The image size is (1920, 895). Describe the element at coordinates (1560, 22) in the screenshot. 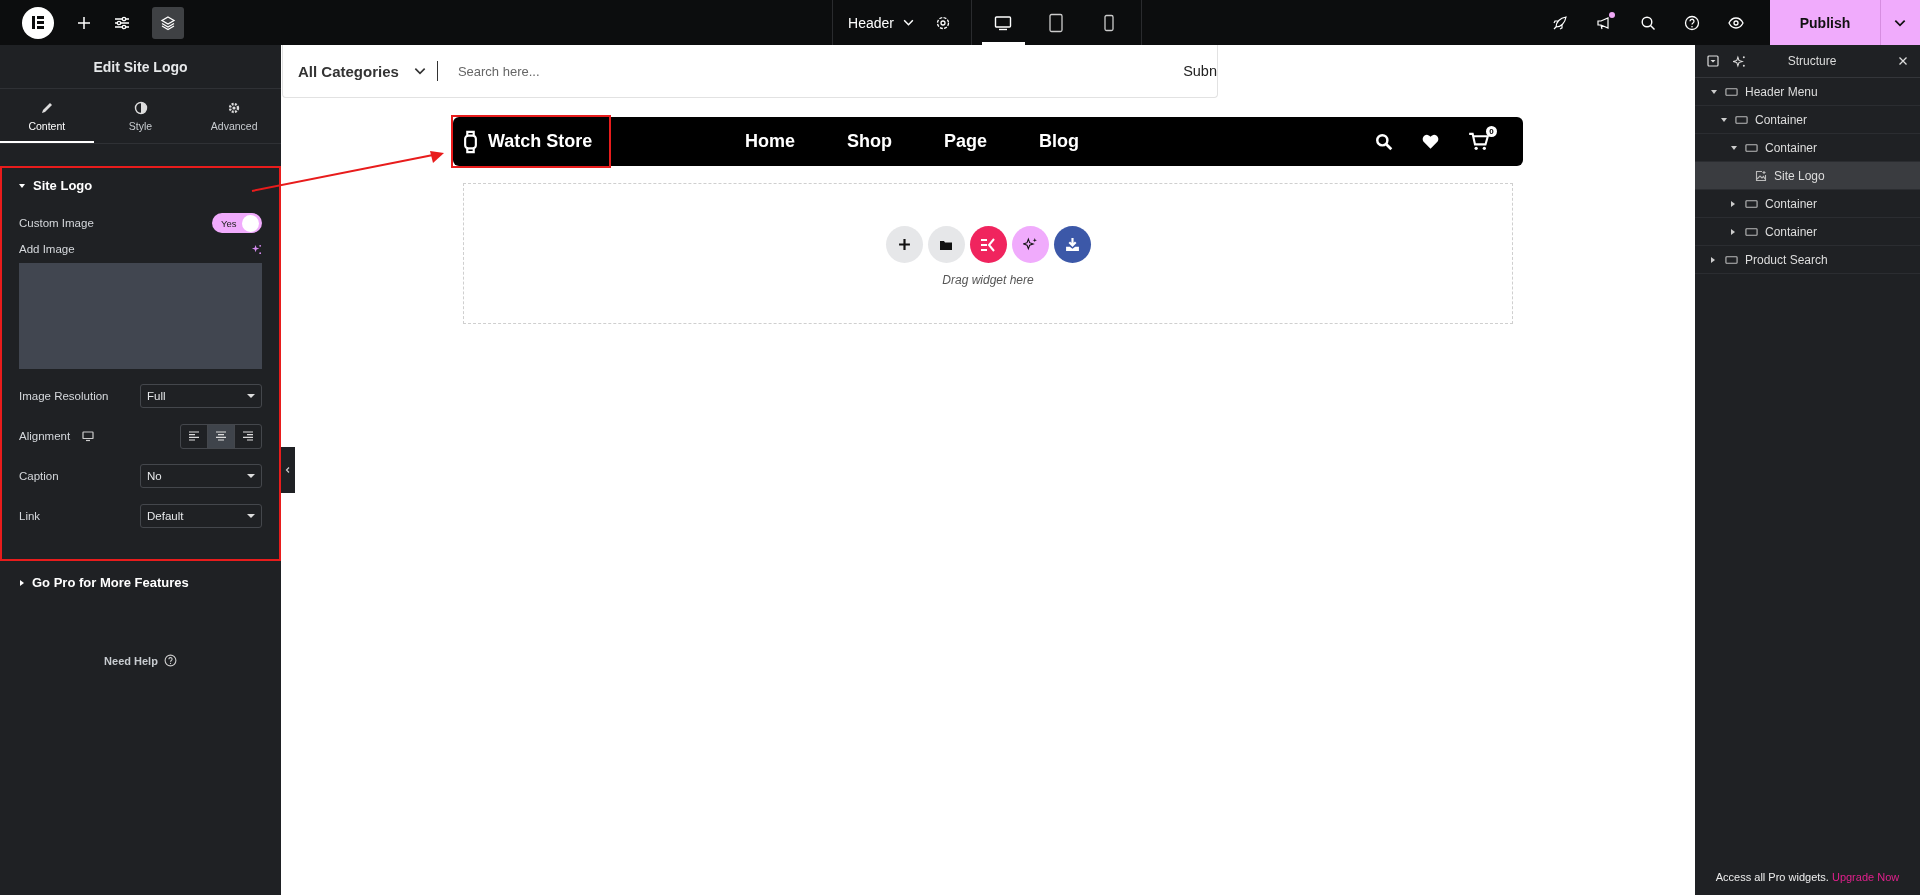

I see `rocket-icon` at that location.